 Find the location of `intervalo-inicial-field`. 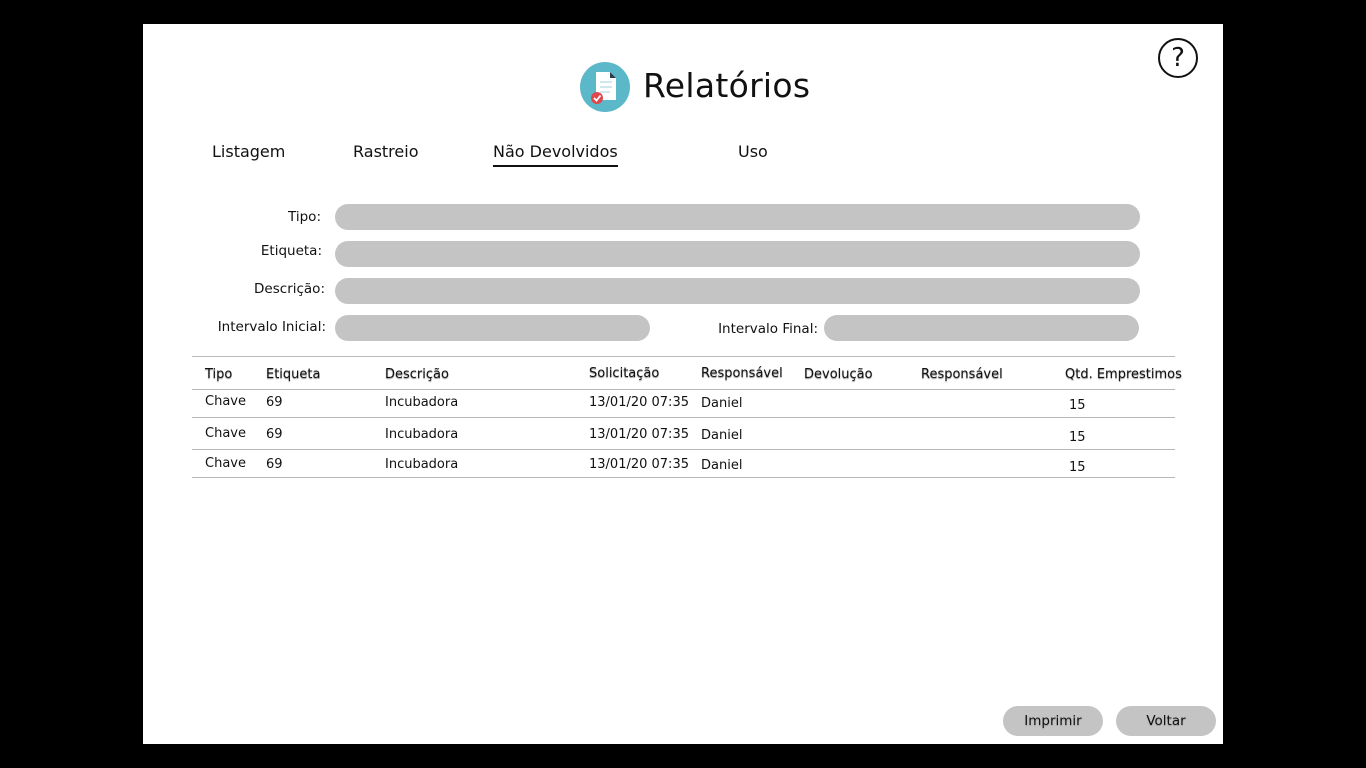

intervalo-inicial-field is located at coordinates (492, 328).